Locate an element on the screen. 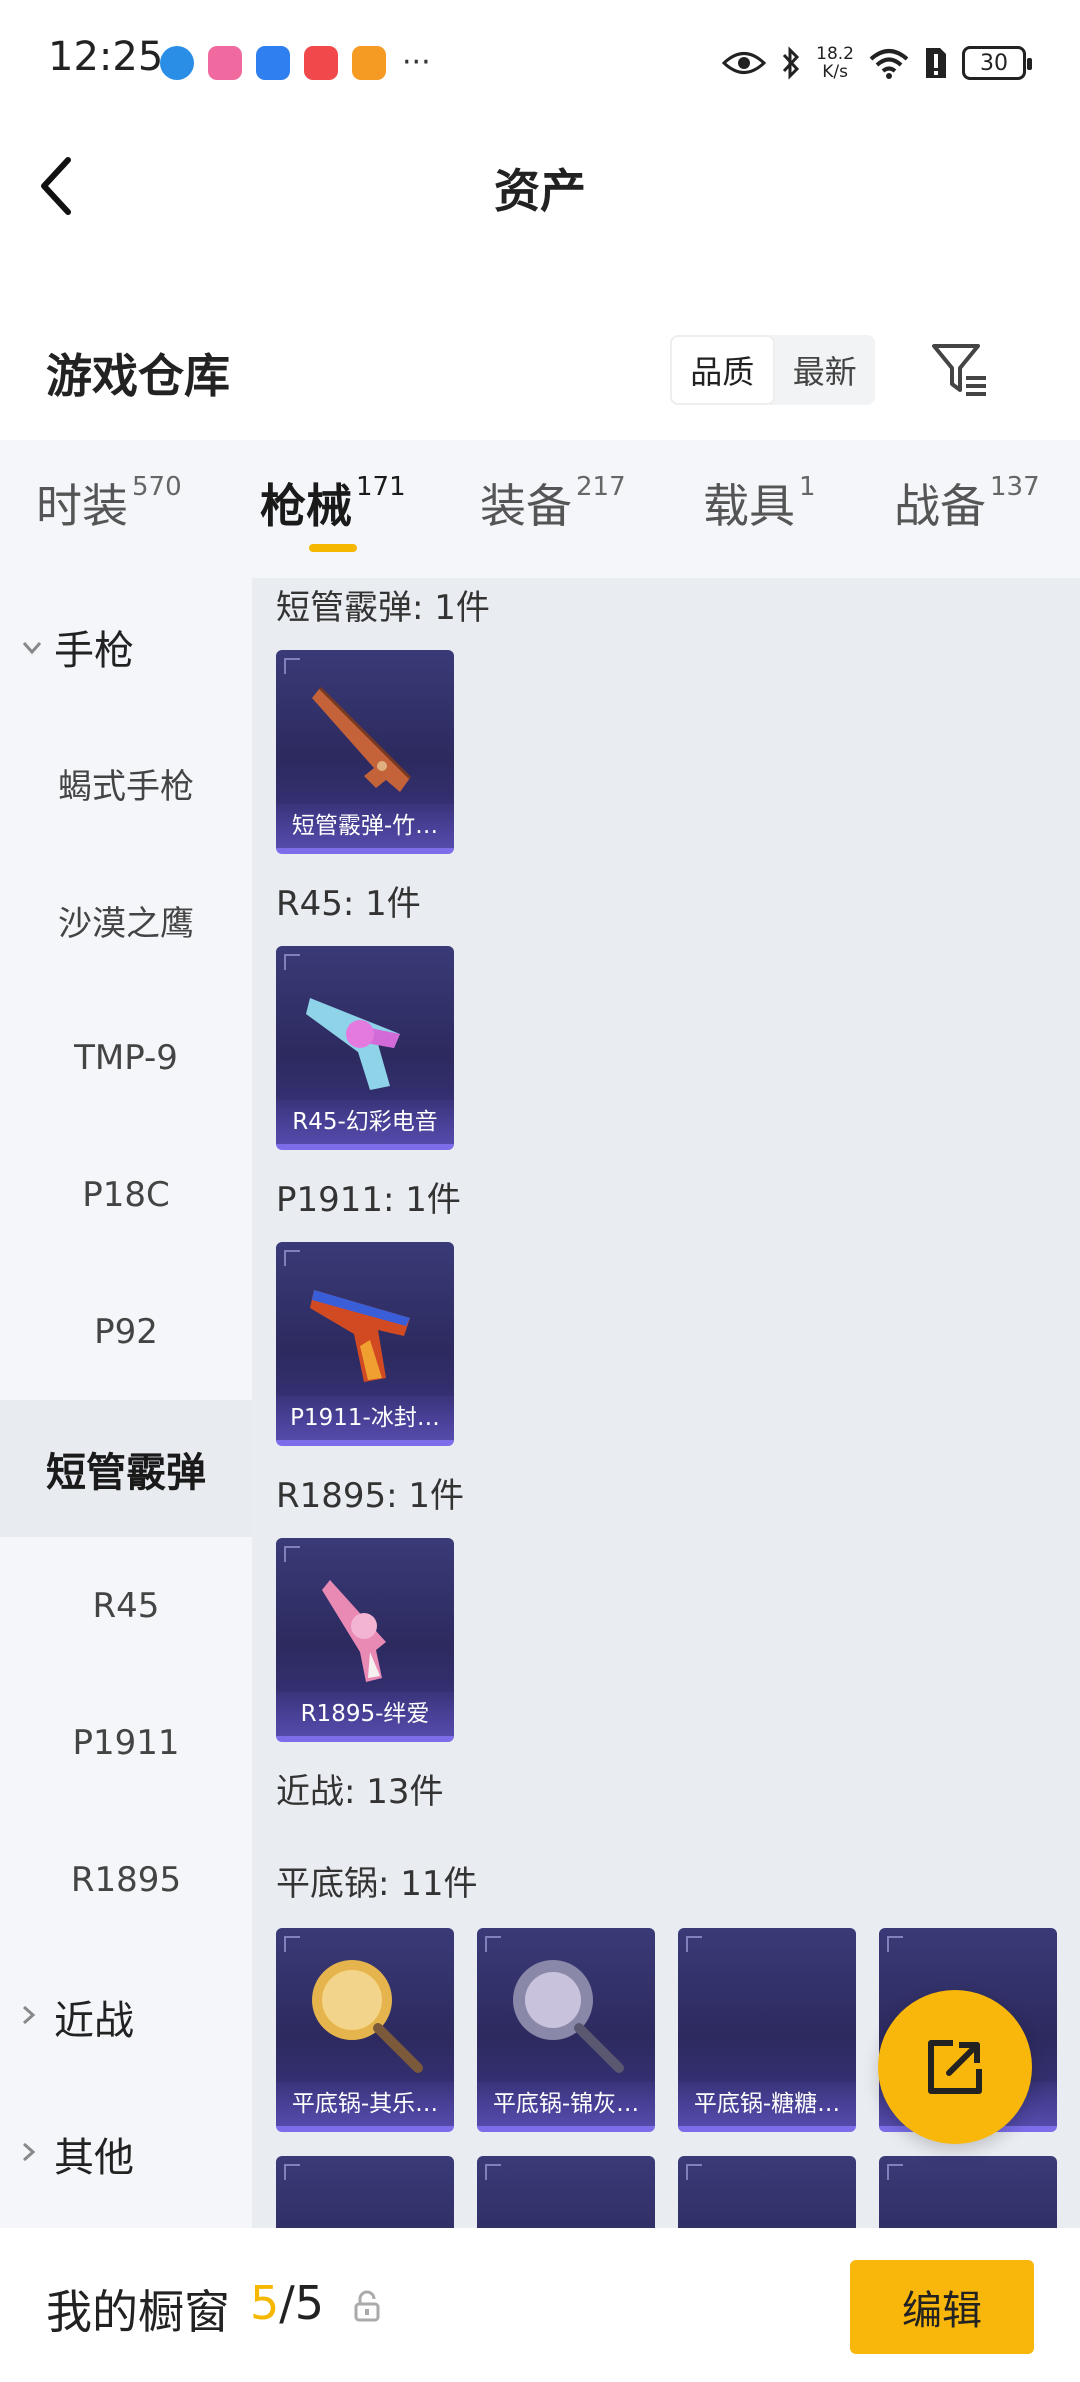 This screenshot has width=1080, height=2382. tab-label: 时装 is located at coordinates (82, 506).